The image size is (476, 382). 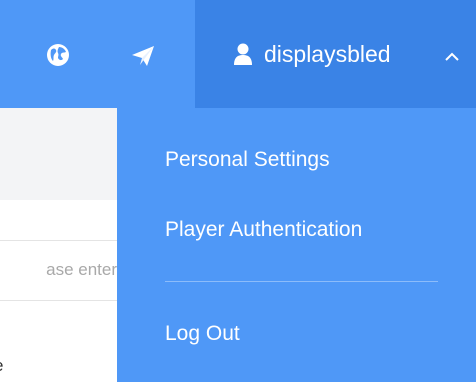 I want to click on username-label: displaysbled, so click(x=327, y=54).